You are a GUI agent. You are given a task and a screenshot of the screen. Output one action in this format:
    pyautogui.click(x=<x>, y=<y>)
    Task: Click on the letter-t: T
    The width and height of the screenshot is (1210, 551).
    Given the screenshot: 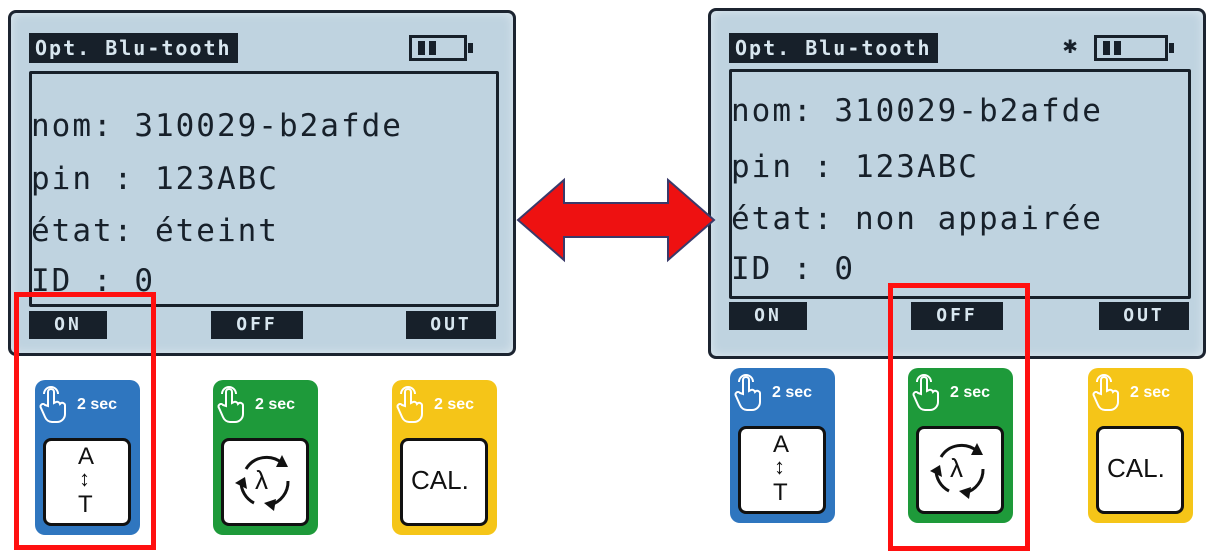 What is the action you would take?
    pyautogui.click(x=780, y=492)
    